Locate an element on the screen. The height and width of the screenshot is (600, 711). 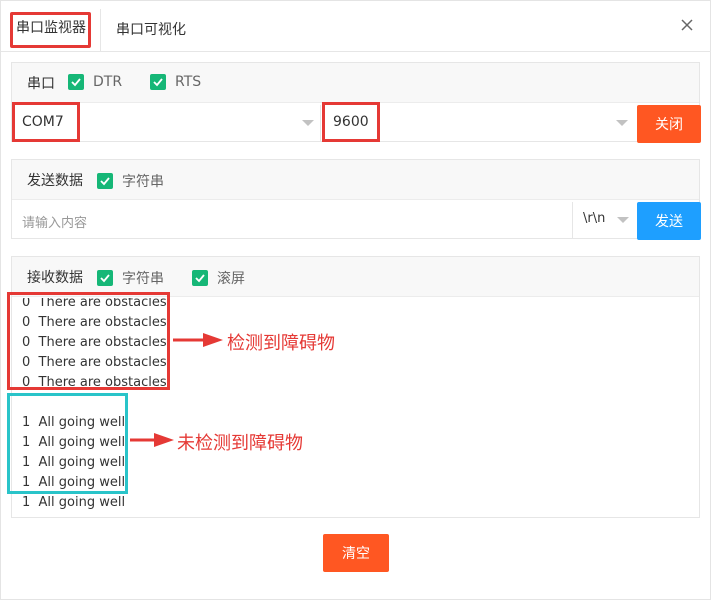
serial-panel-header: 串口 DTR RTS is located at coordinates (355, 83).